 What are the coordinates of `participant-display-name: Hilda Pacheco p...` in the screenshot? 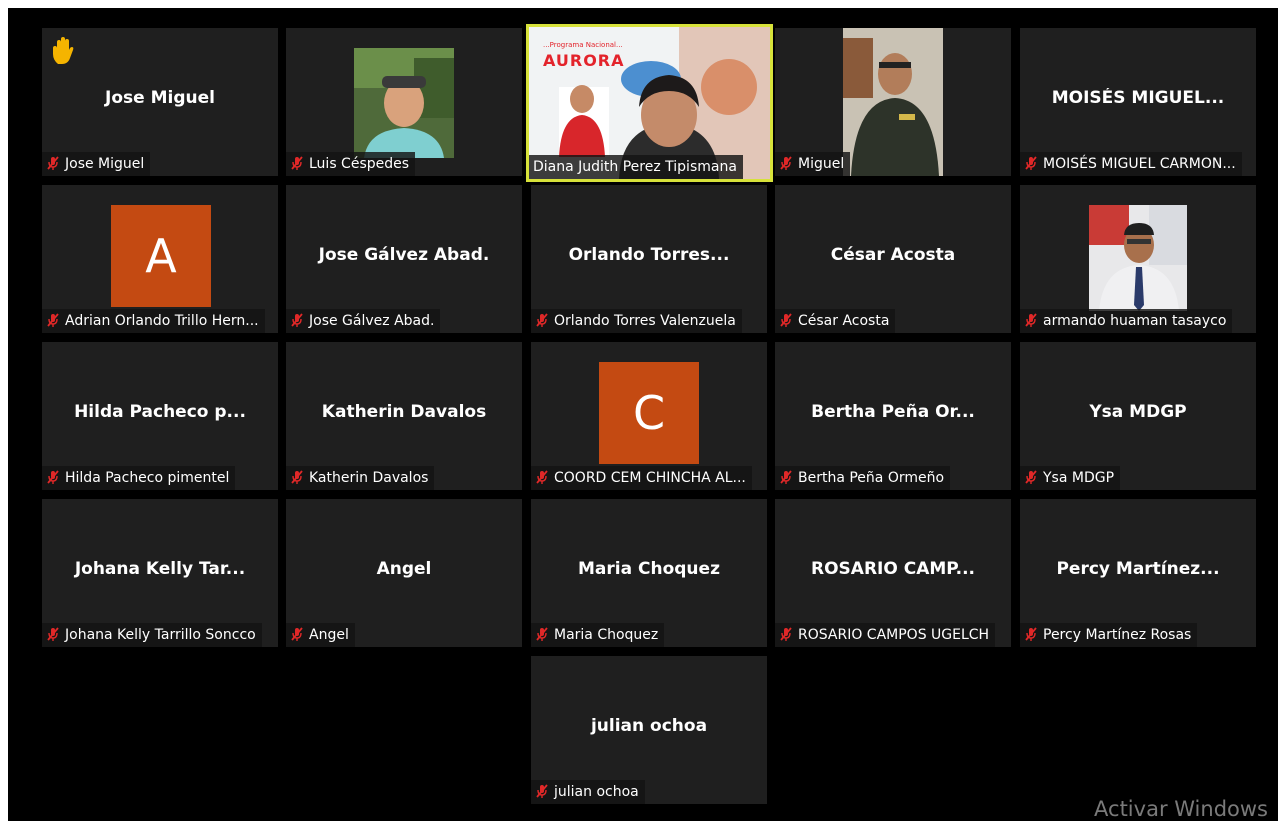 It's located at (160, 412).